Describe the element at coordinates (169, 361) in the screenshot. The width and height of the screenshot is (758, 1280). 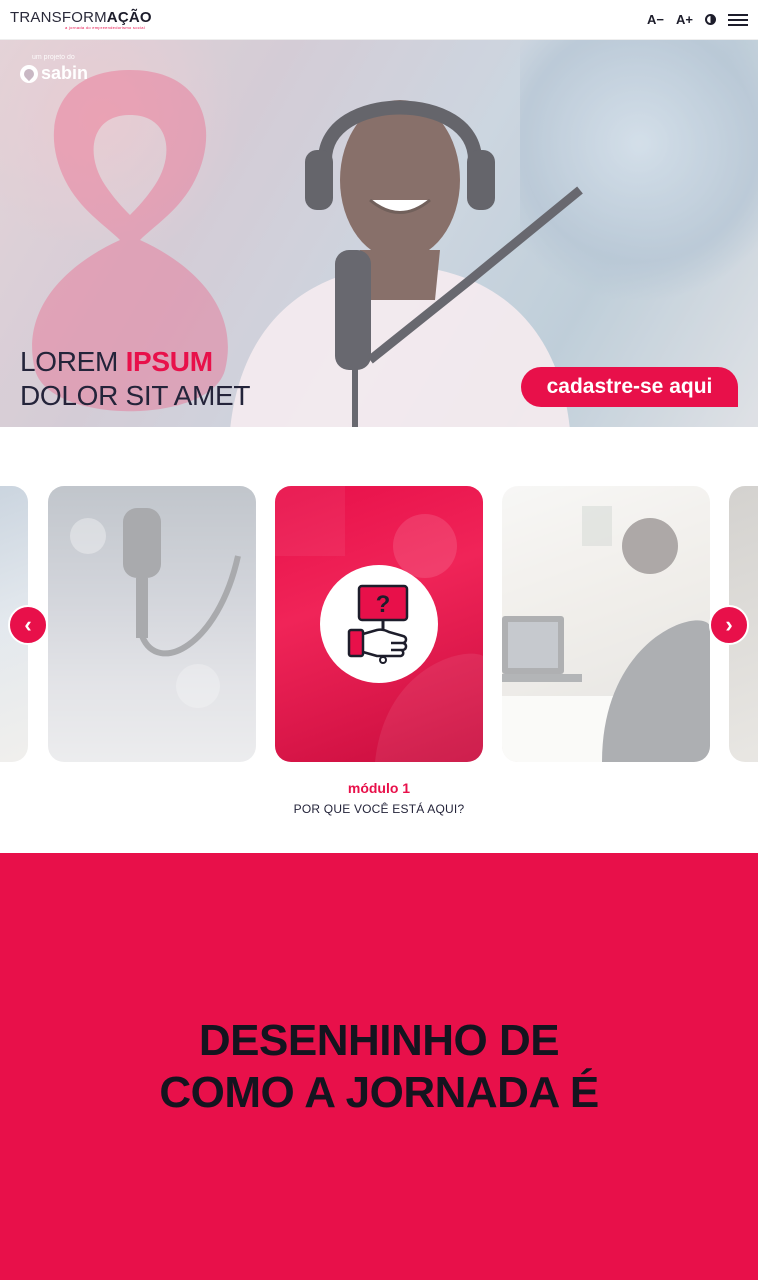
I see `hero-title-accent: IPSUM` at that location.